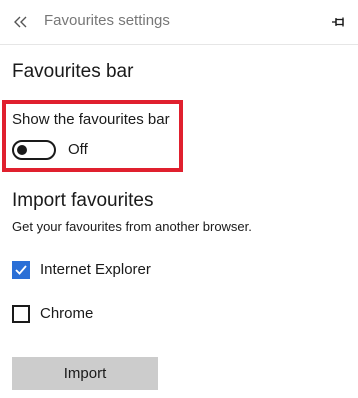 The height and width of the screenshot is (398, 358). Describe the element at coordinates (34, 150) in the screenshot. I see `show-favourites-bar-toggle` at that location.